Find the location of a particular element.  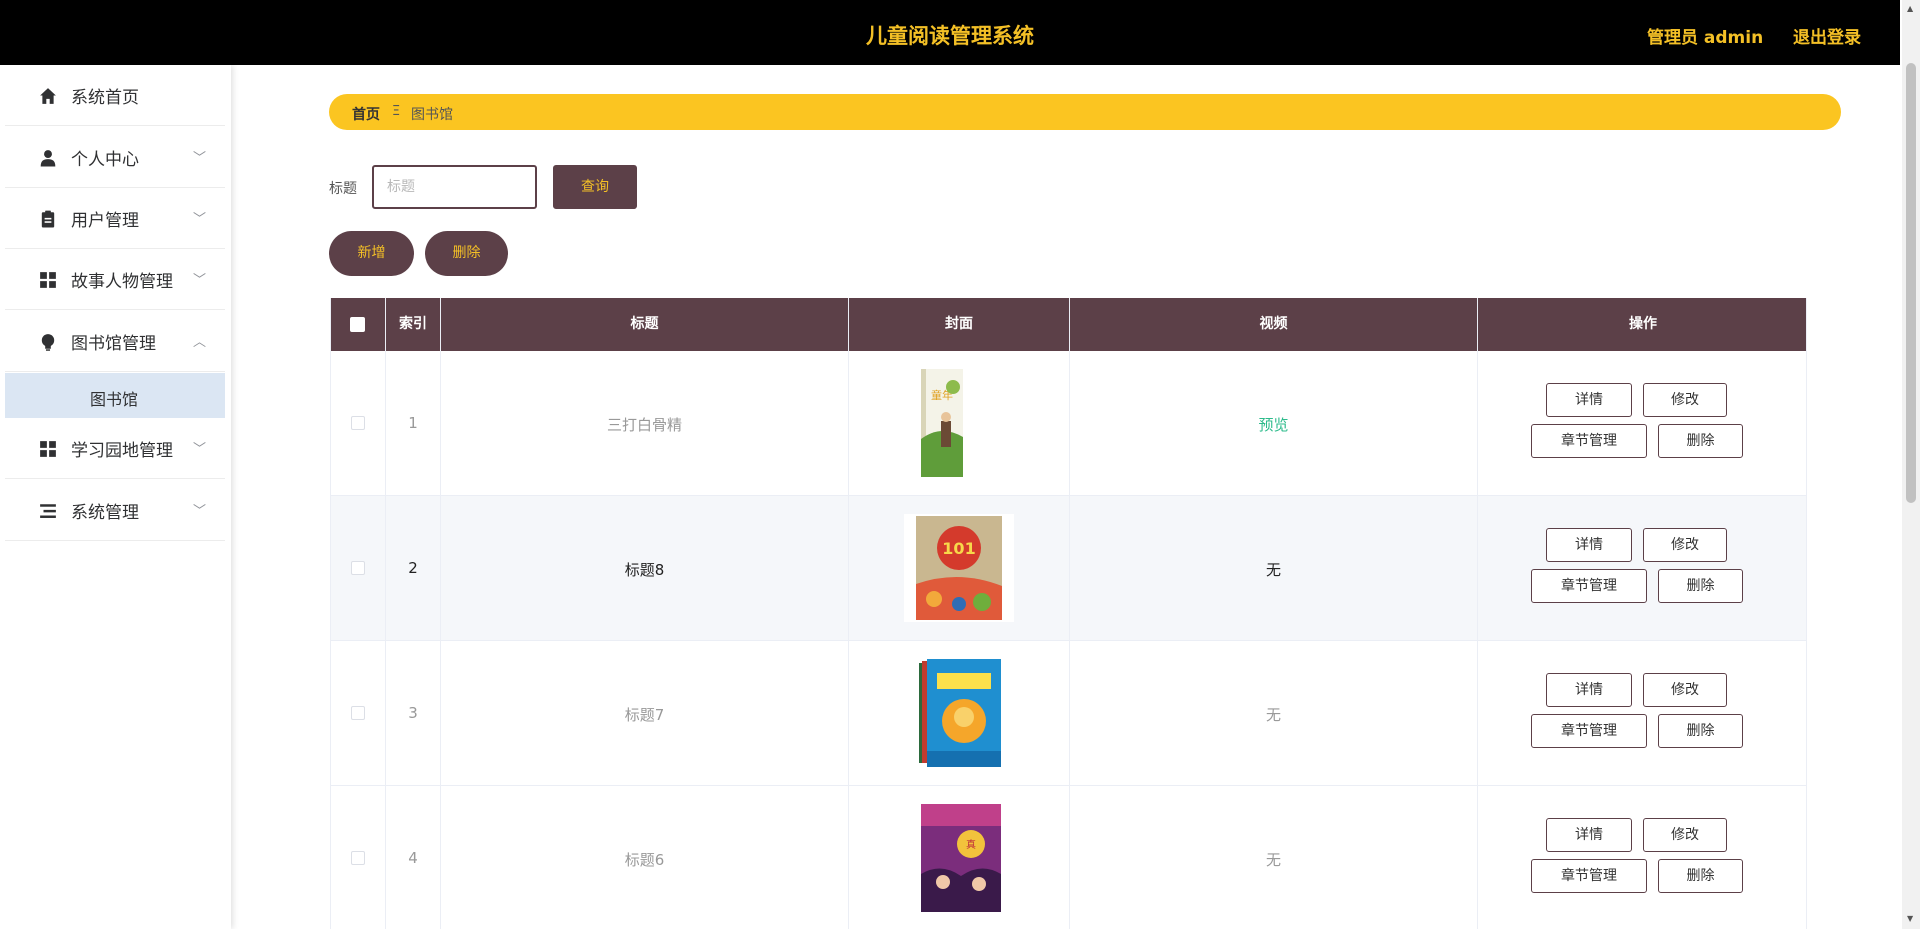

bulb-icon is located at coordinates (48, 342).